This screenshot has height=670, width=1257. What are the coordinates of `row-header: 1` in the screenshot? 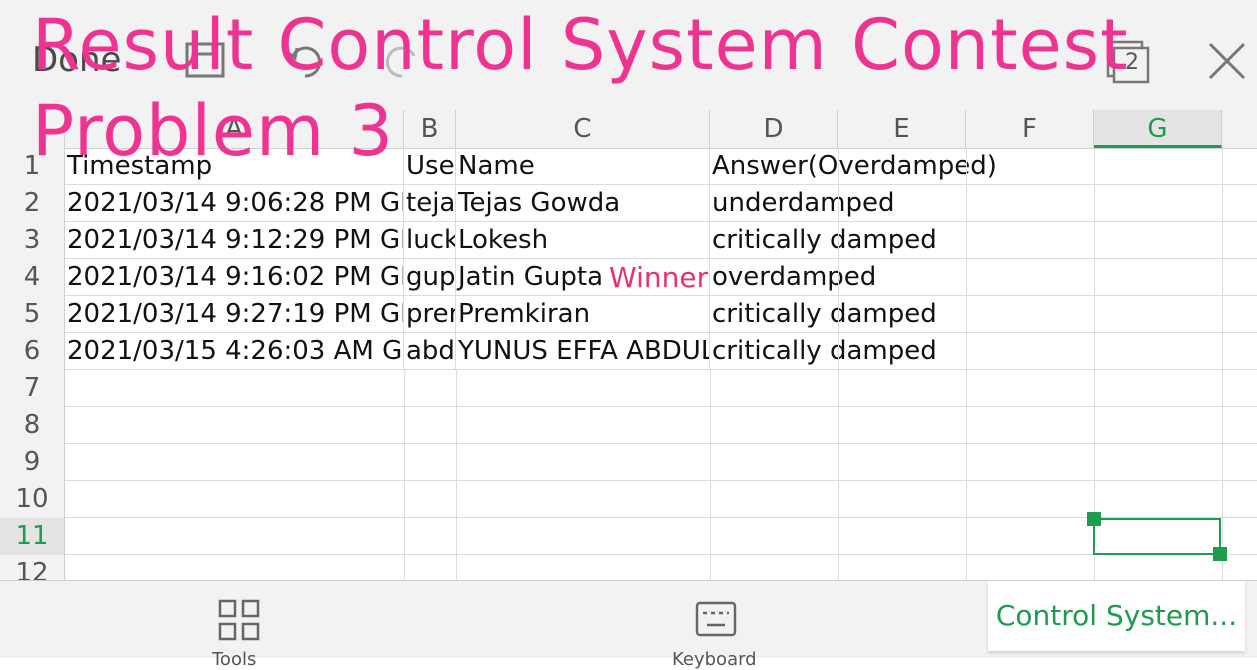 It's located at (32, 166).